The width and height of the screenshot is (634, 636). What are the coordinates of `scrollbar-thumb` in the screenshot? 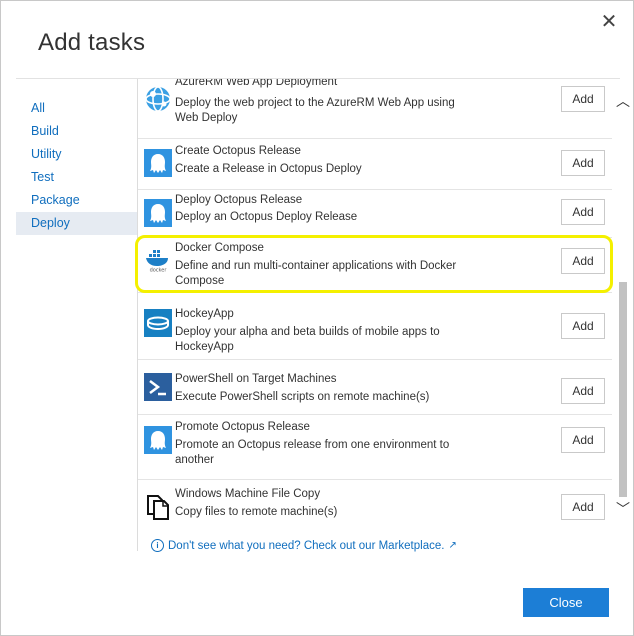 It's located at (623, 389).